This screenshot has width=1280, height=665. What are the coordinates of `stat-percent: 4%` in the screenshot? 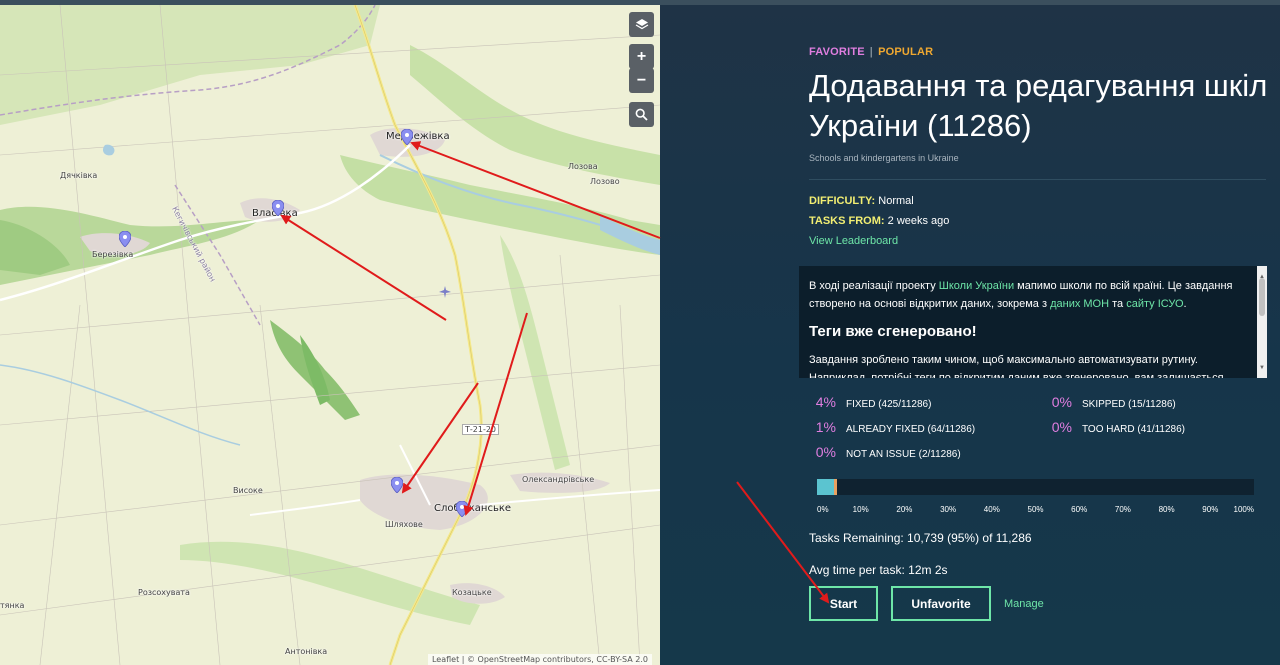 It's located at (825, 402).